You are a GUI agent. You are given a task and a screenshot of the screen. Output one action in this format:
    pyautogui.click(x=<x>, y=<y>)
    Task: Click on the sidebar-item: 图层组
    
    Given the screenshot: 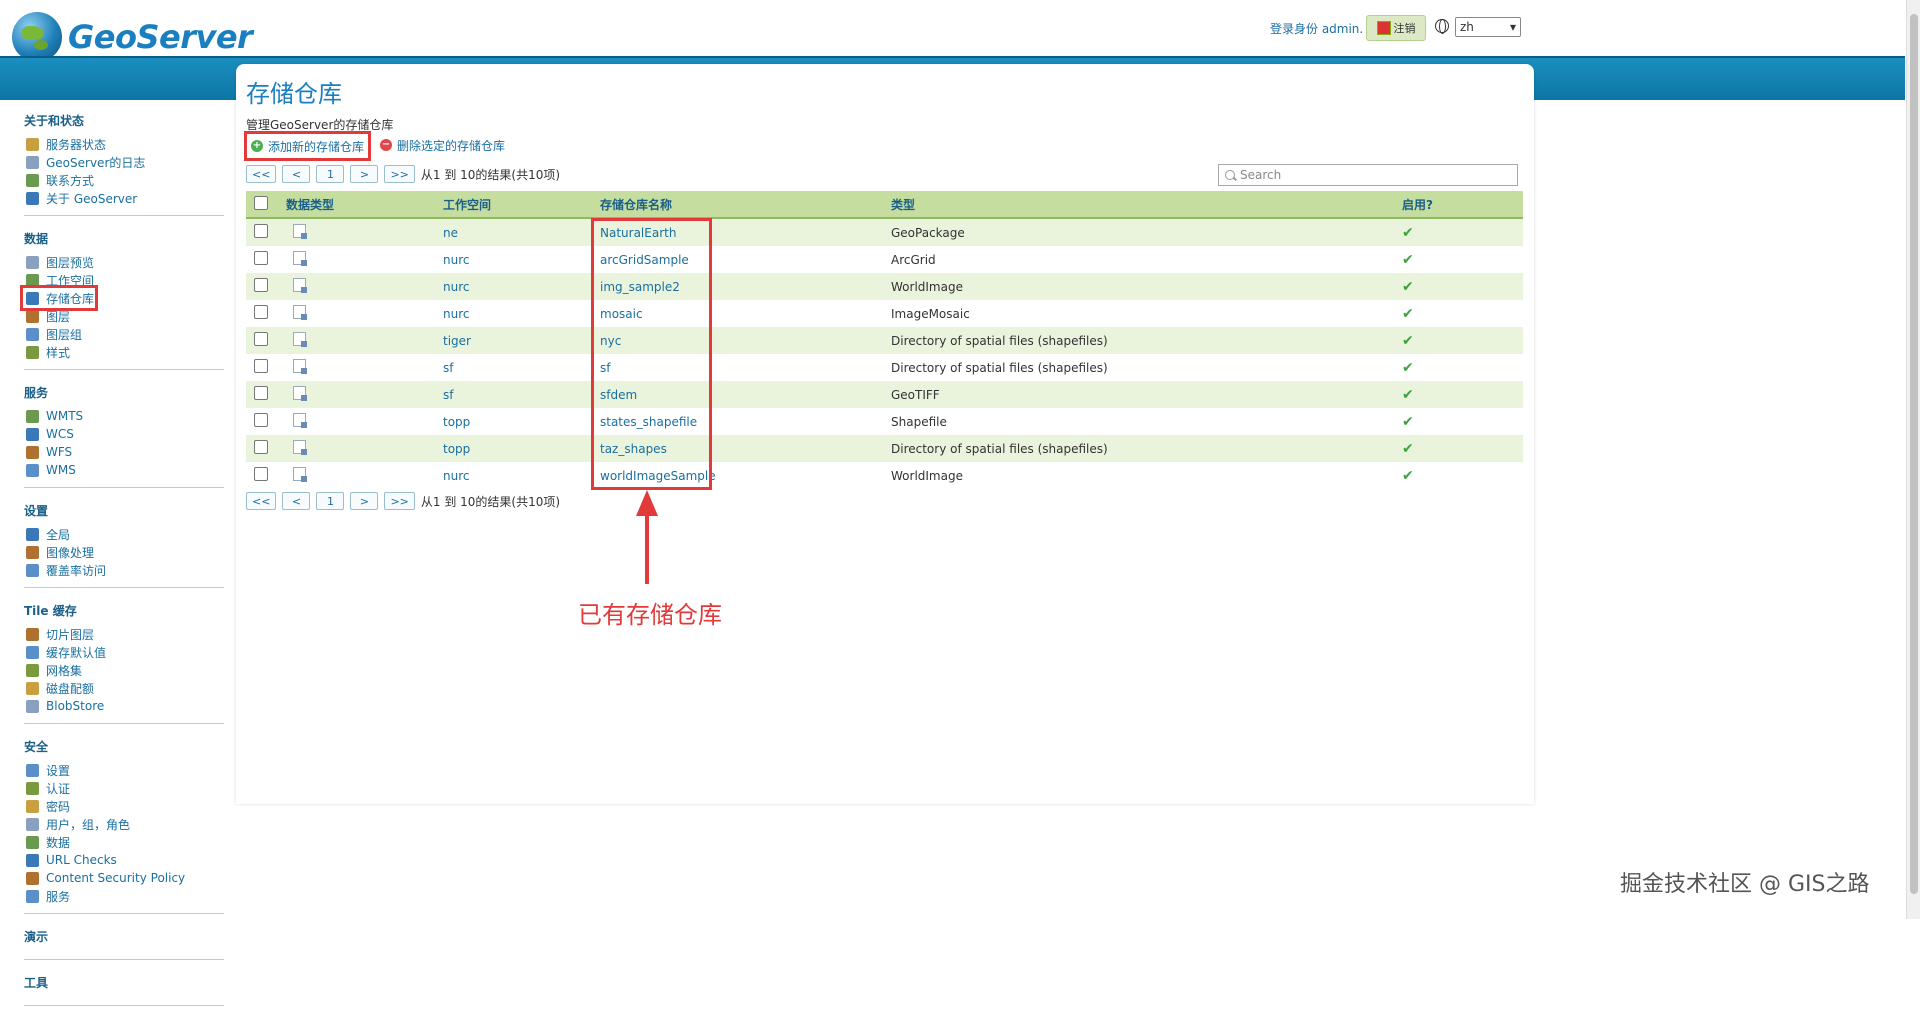 What is the action you would take?
    pyautogui.click(x=124, y=334)
    